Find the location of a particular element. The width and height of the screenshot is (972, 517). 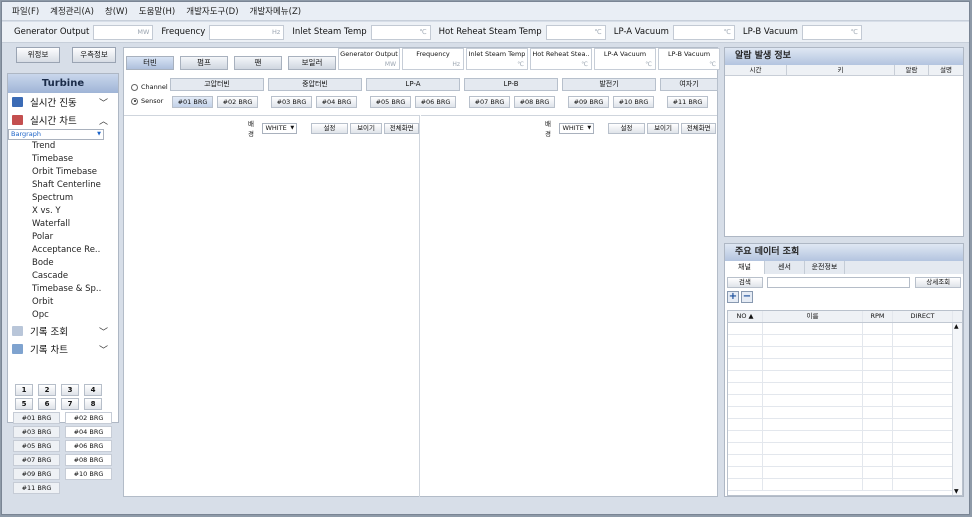

tree-cat-realtime-chart: 실시간 차트 ︿ is located at coordinates (63, 120).